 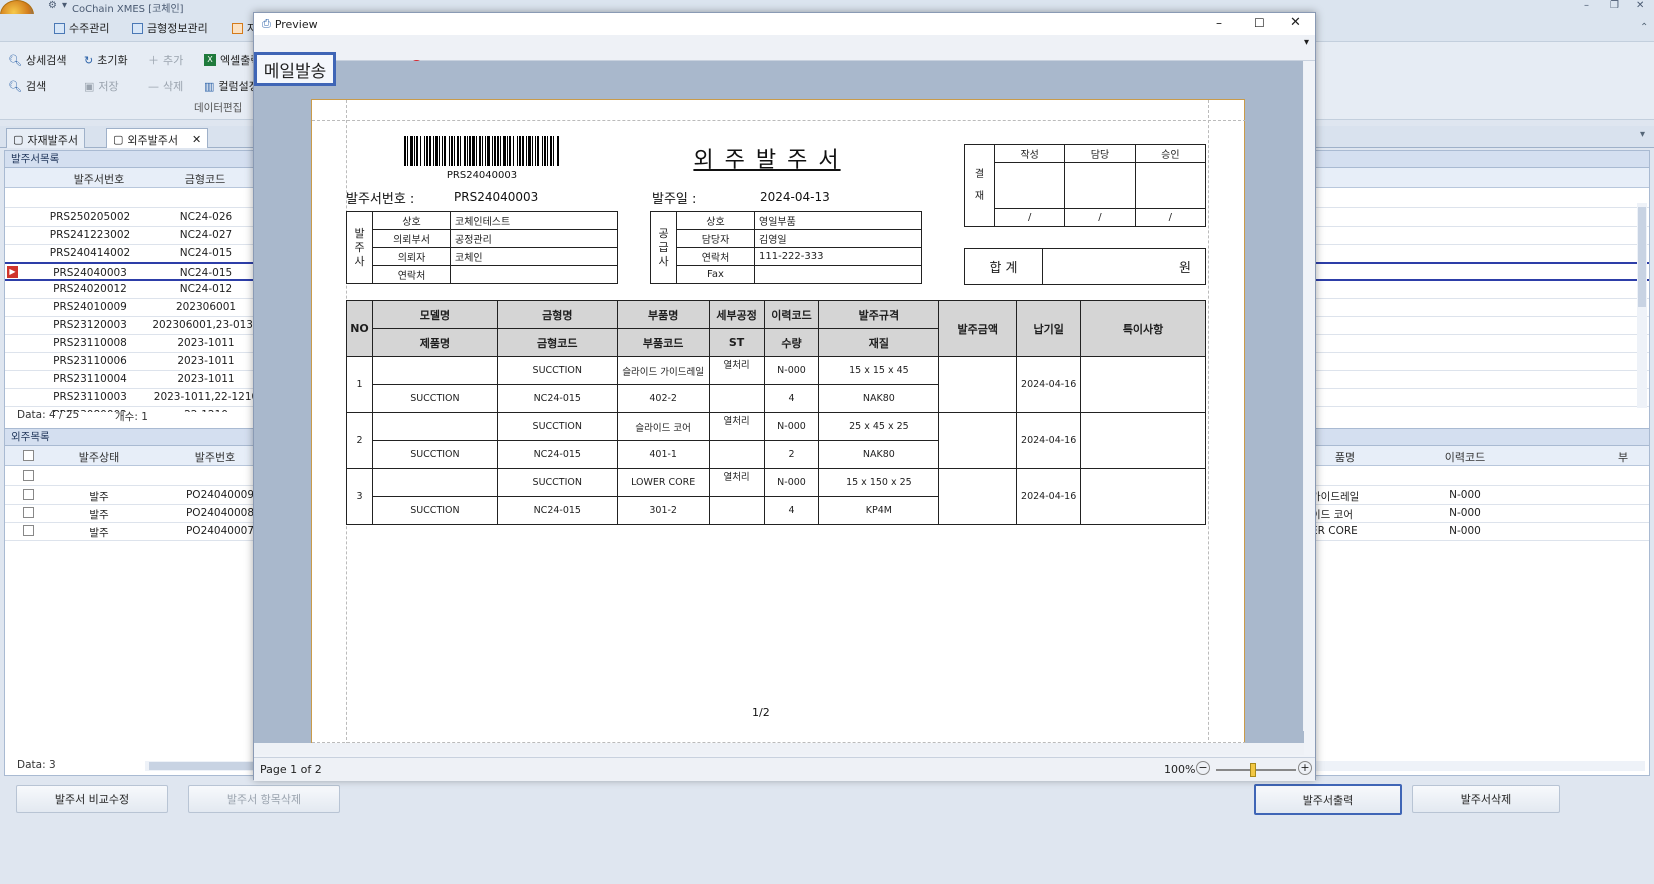 What do you see at coordinates (482, 175) in the screenshot?
I see `barcode-text: PRS24040003` at bounding box center [482, 175].